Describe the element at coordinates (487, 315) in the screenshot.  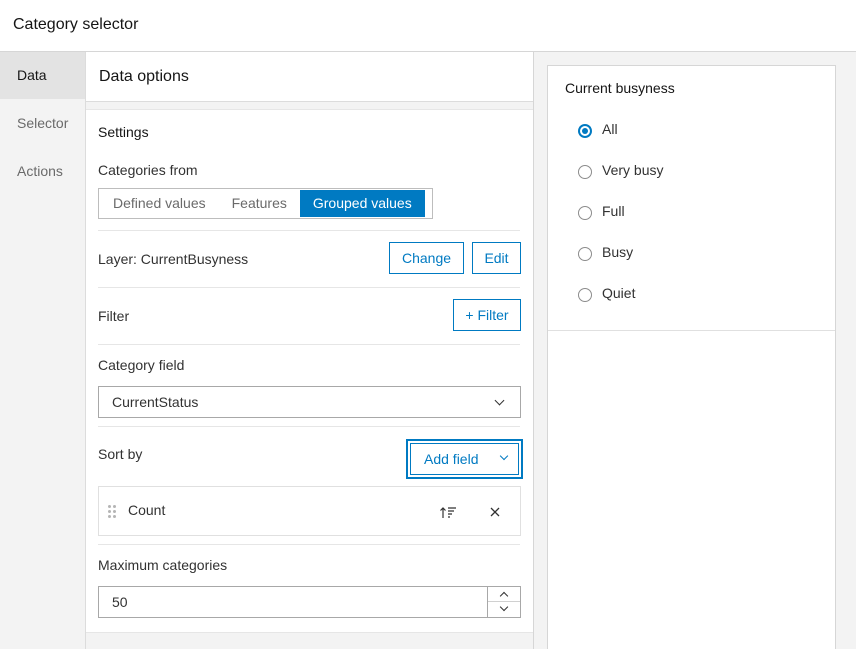
I see `add-filter-button: + Filter` at that location.